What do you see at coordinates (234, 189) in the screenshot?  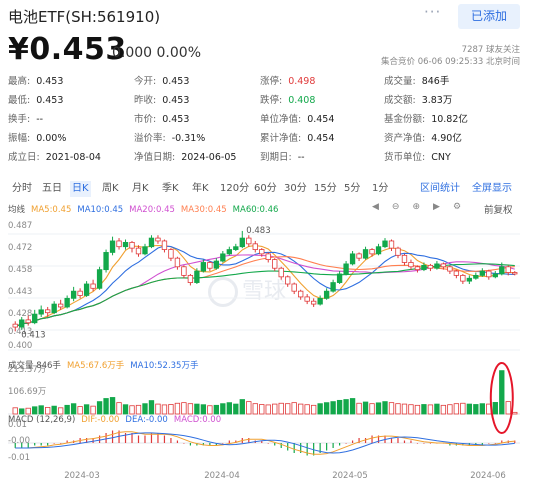 I see `tab-period: 120分` at bounding box center [234, 189].